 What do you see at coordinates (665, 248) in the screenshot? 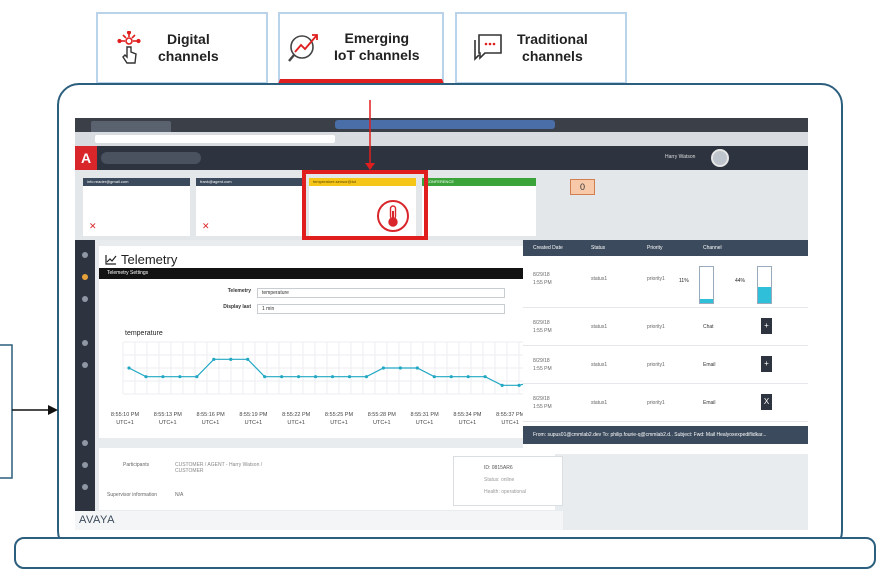
I see `table-header: Created Date Status Priority Channel` at bounding box center [665, 248].